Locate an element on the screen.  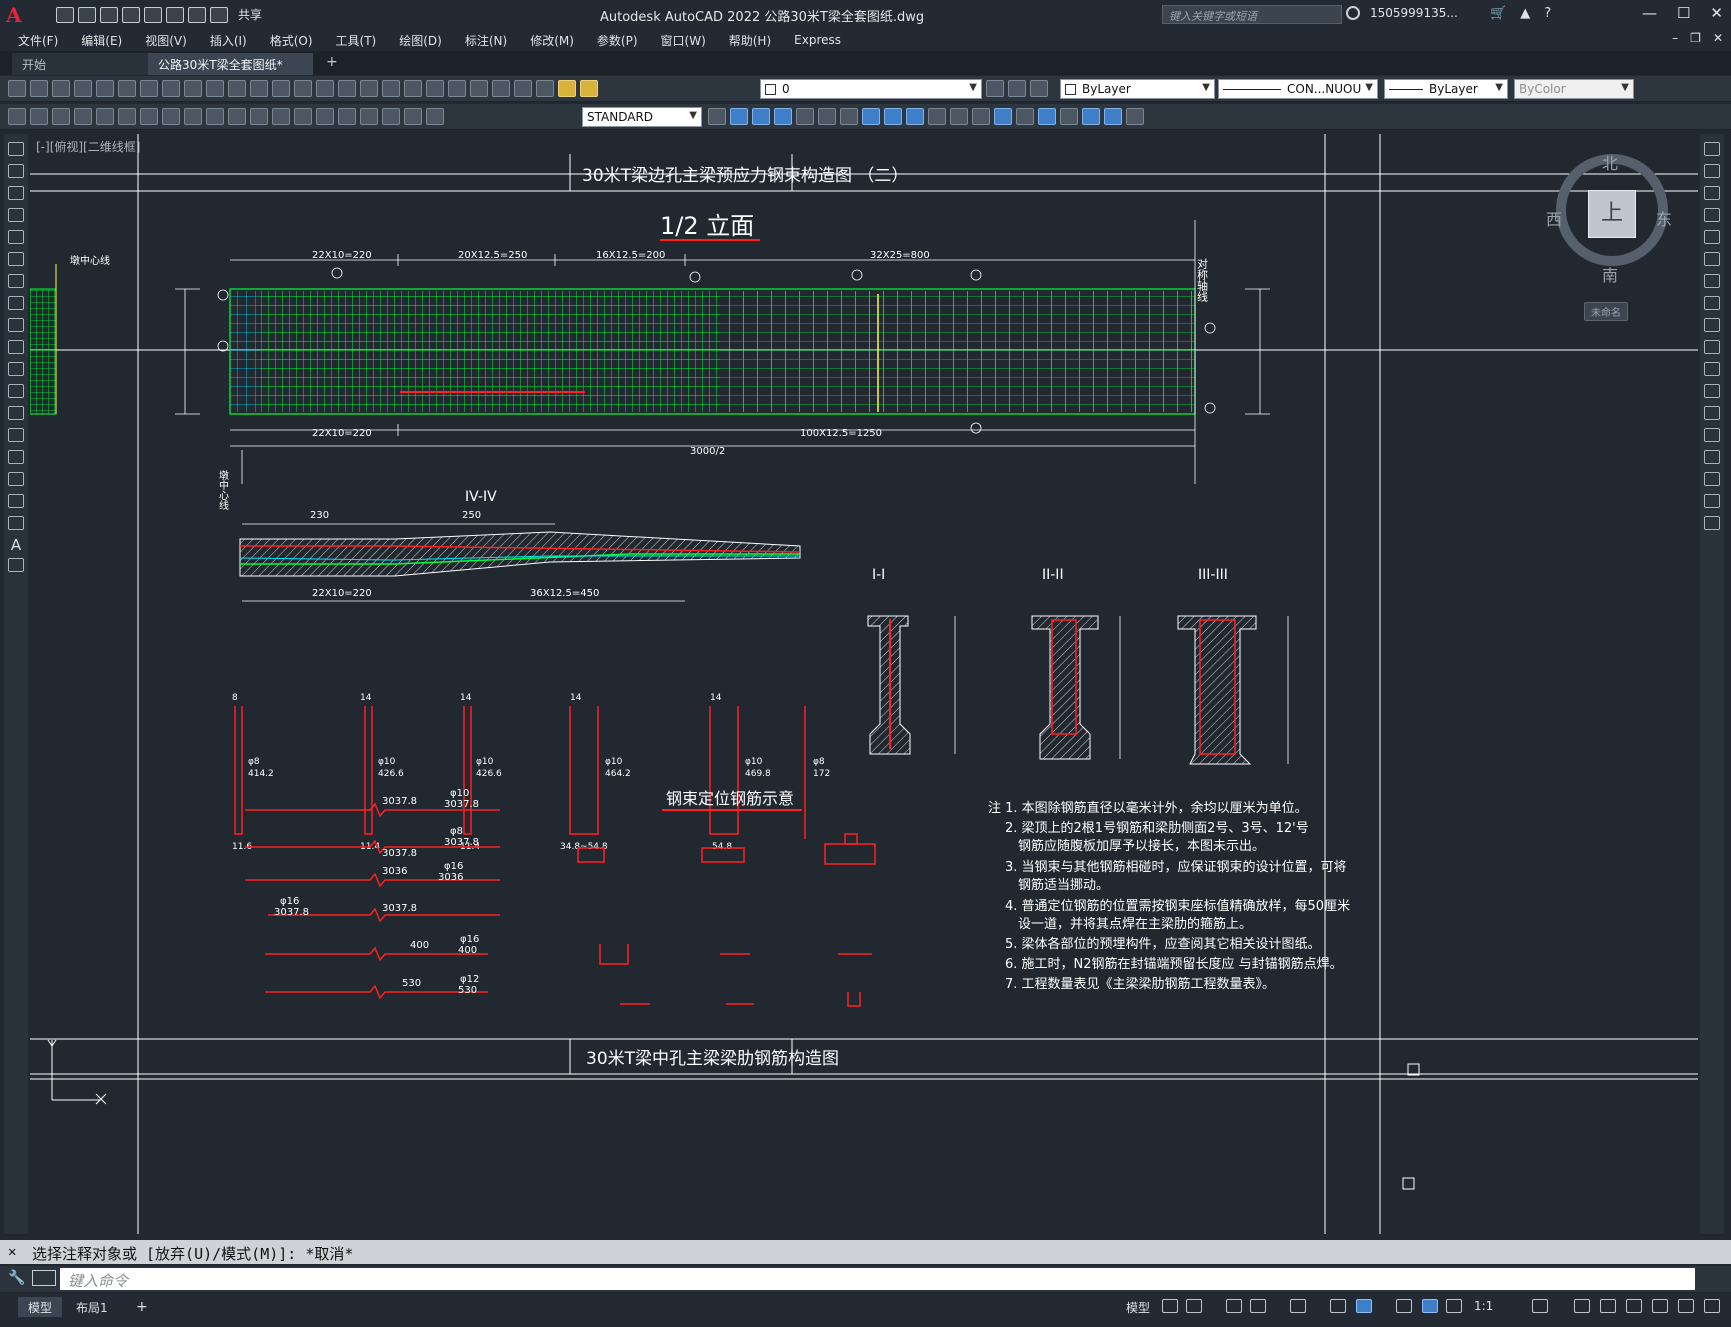
dim-break-icon is located at coordinates (281, 116).